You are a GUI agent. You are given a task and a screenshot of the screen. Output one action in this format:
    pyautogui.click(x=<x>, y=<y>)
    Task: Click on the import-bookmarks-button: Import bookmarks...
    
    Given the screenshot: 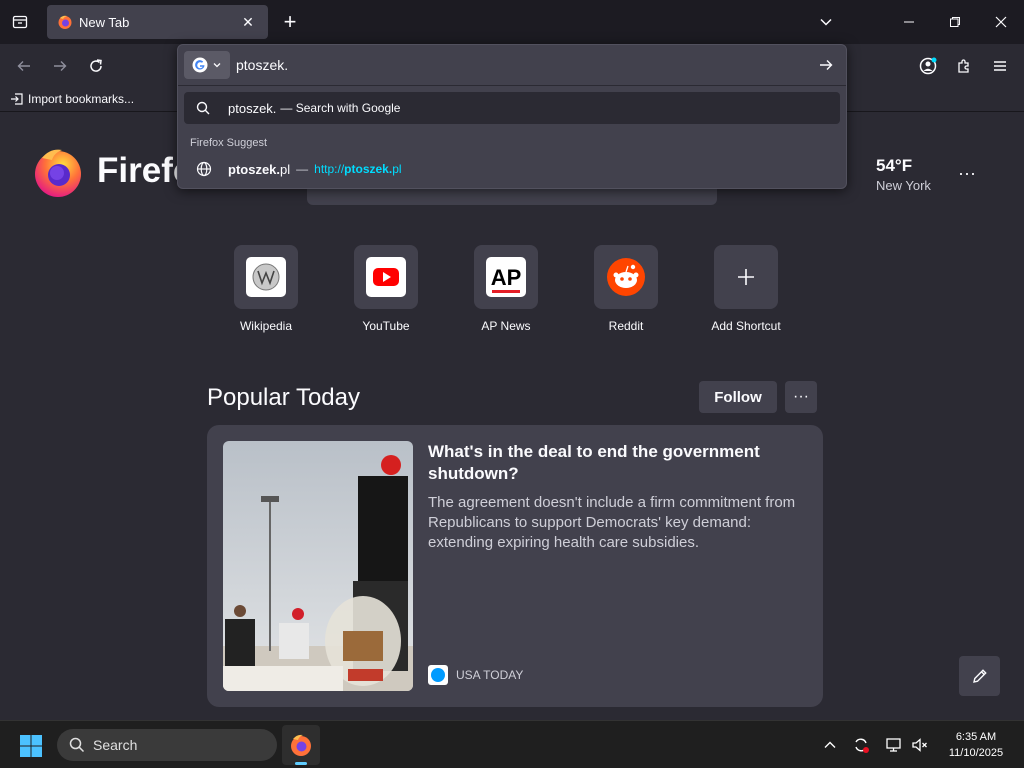 What is the action you would take?
    pyautogui.click(x=72, y=99)
    